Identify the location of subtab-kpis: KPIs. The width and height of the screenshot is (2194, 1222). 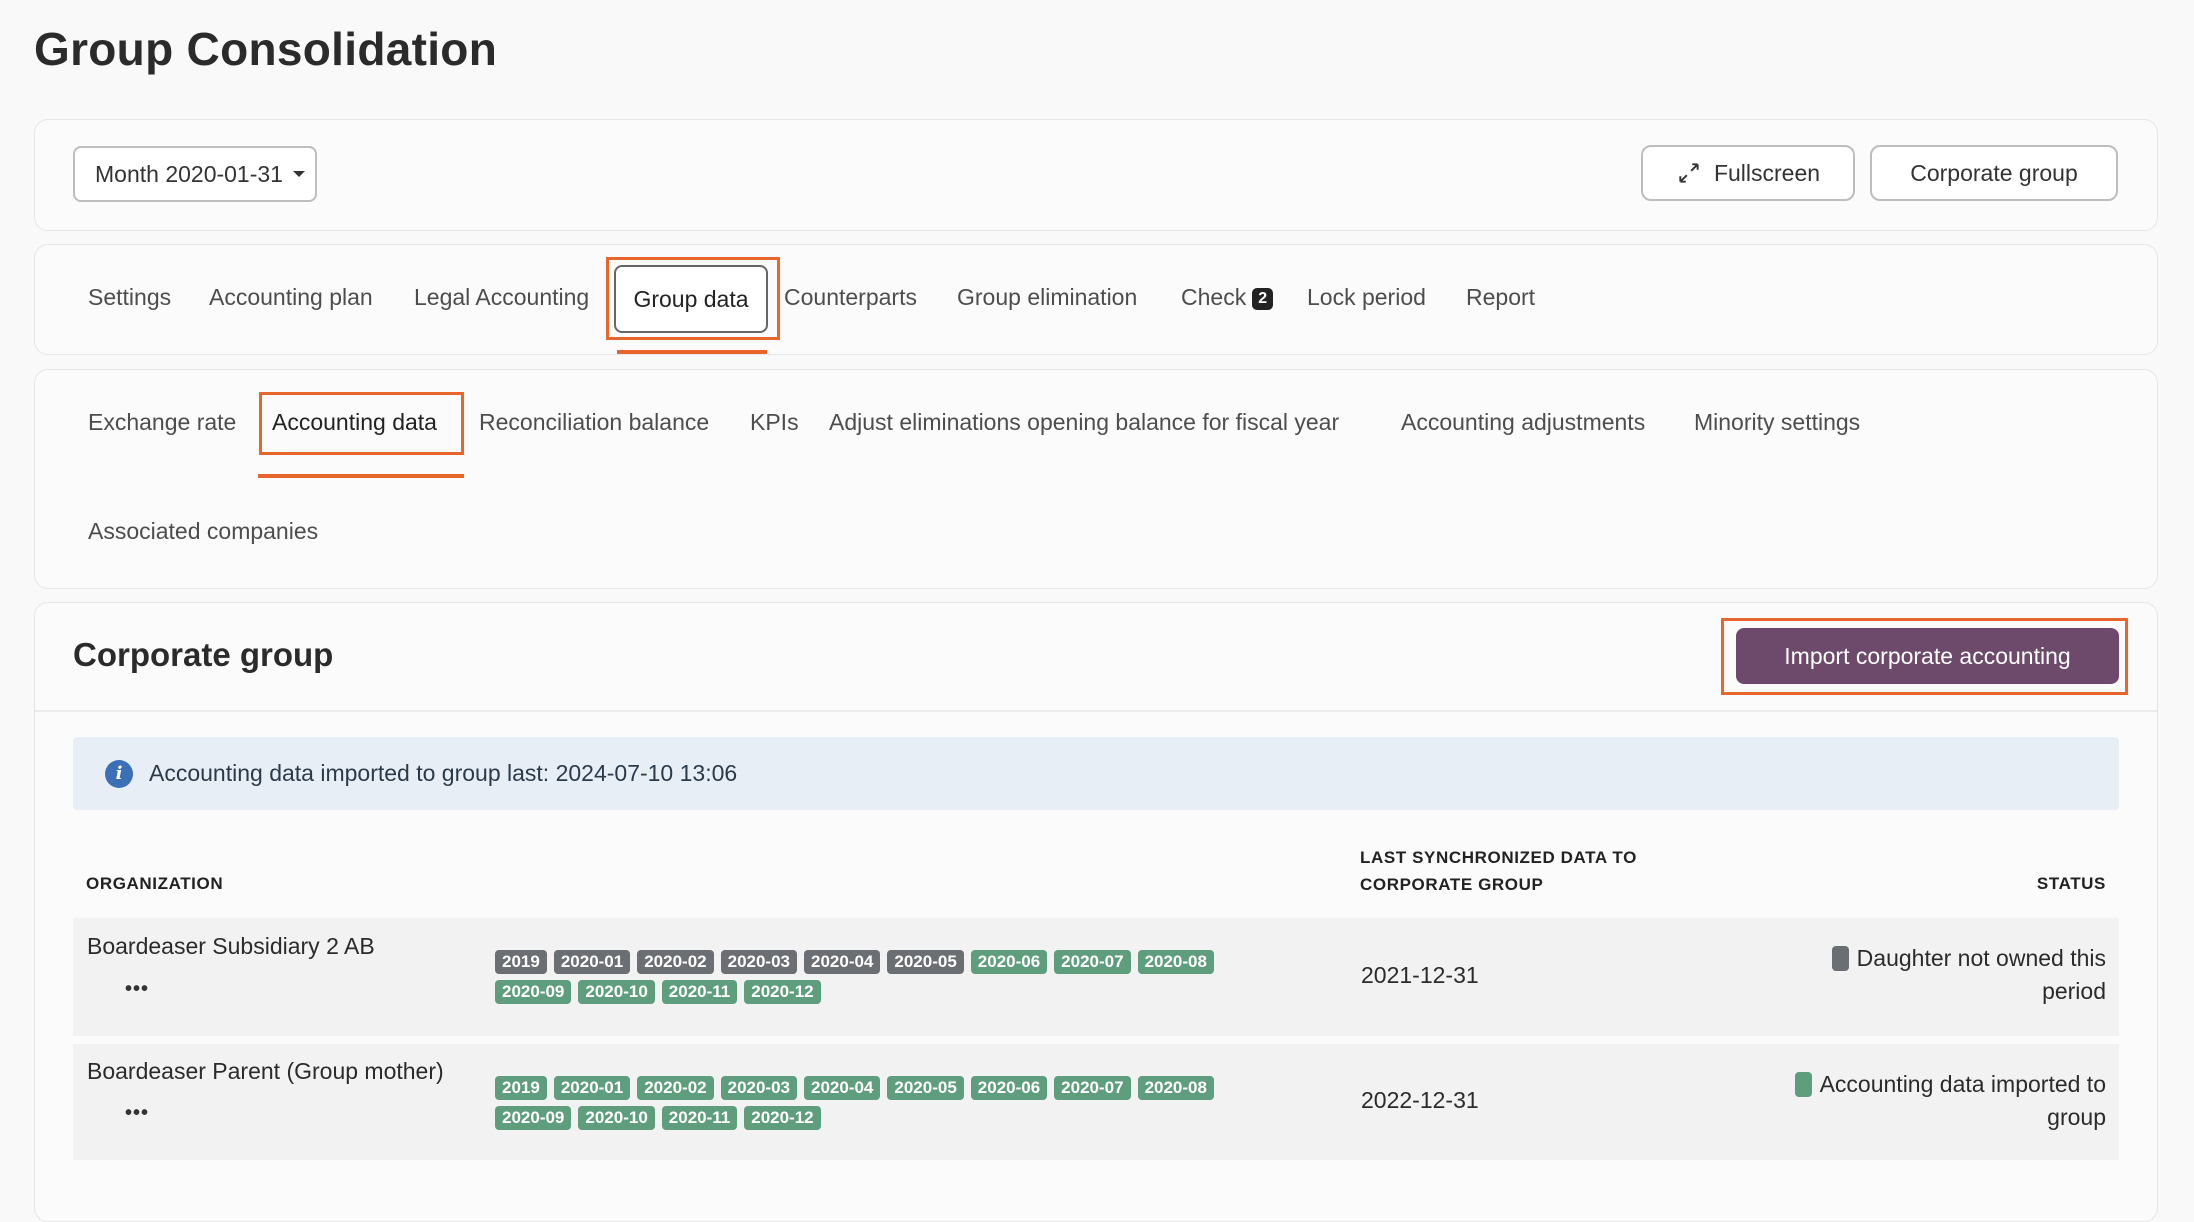
(774, 422).